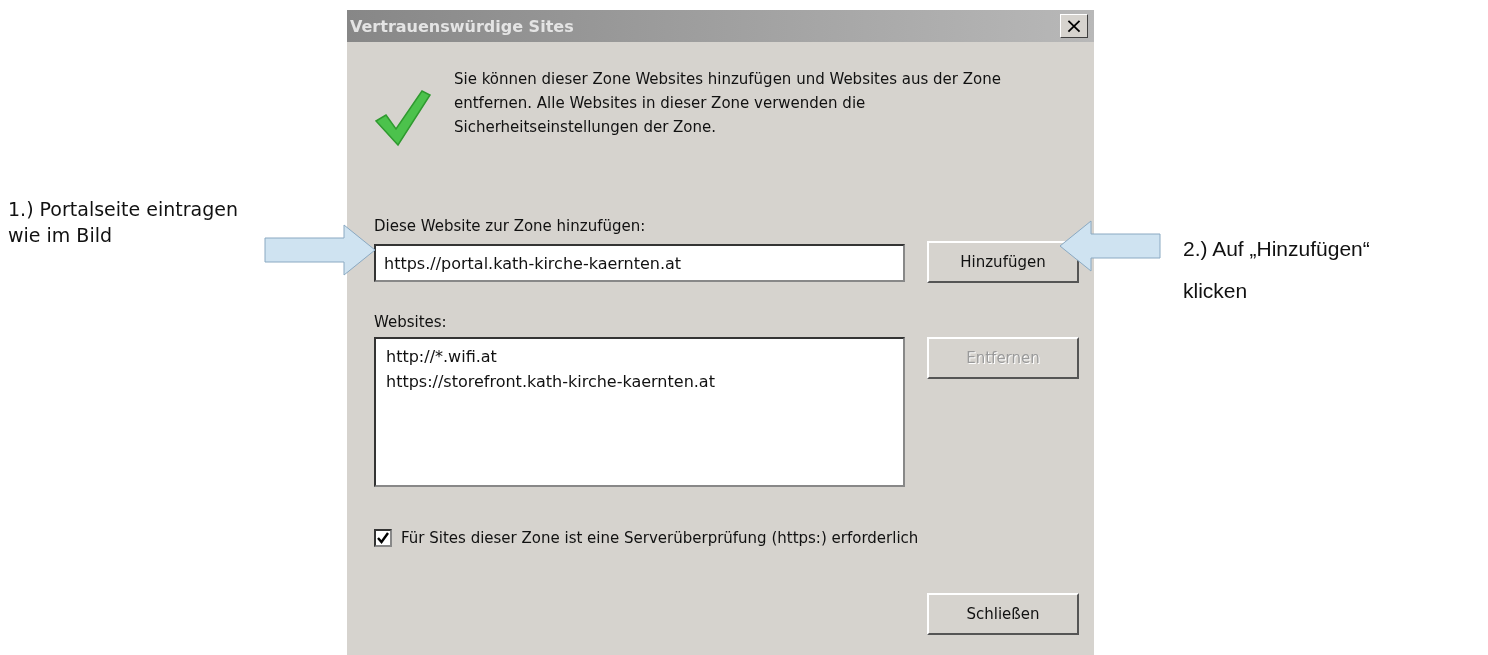 The image size is (1488, 655). What do you see at coordinates (639, 263) in the screenshot?
I see `url-input-field: https.//portal.kath-kirche-kaernten.at` at bounding box center [639, 263].